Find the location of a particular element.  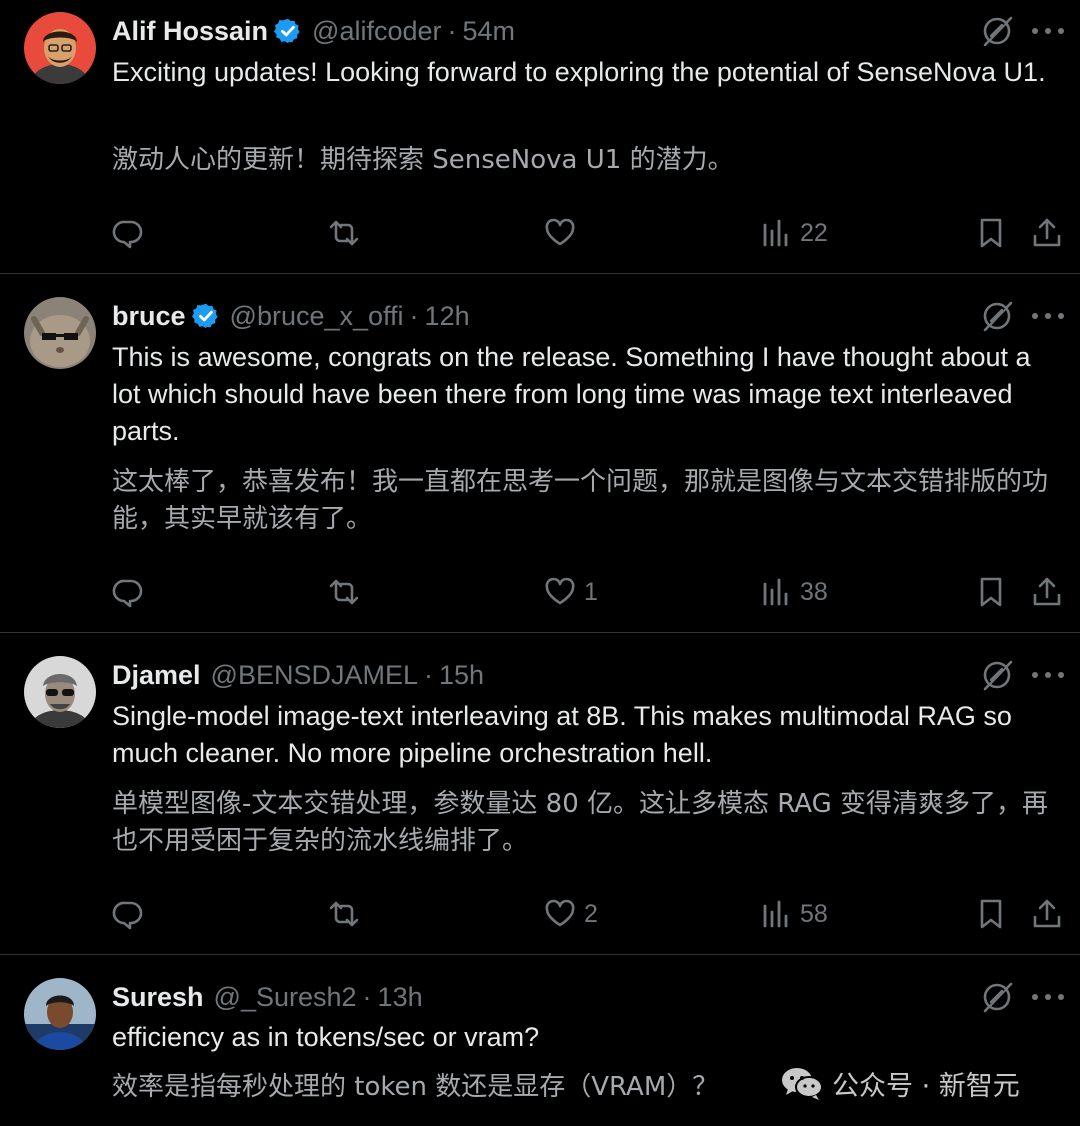

tweet-text: efficiency as in tokens/sec or vram? is located at coordinates (326, 1037).